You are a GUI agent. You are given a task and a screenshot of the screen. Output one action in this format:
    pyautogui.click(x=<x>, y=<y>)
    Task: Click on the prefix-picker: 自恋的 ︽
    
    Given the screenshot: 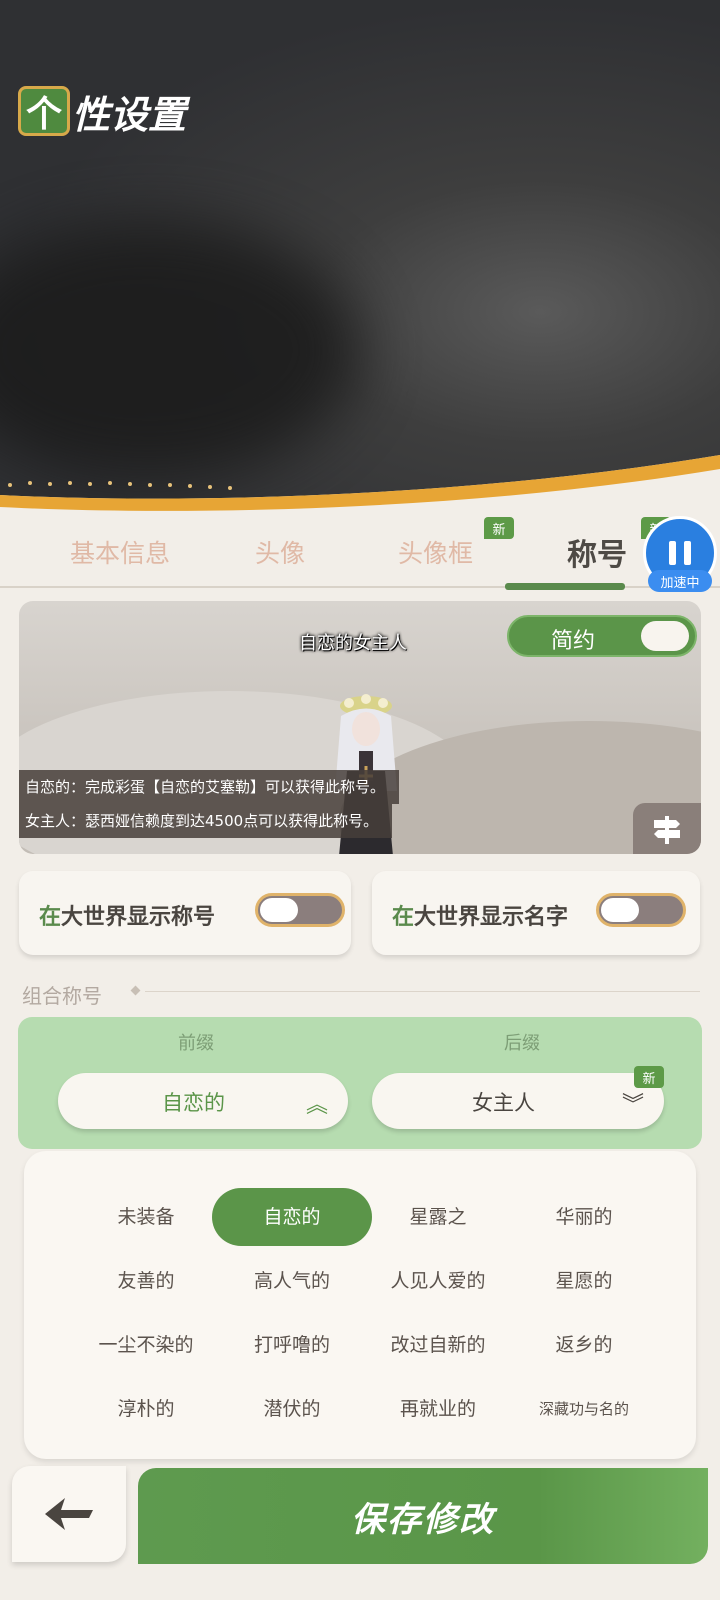 What is the action you would take?
    pyautogui.click(x=203, y=1101)
    